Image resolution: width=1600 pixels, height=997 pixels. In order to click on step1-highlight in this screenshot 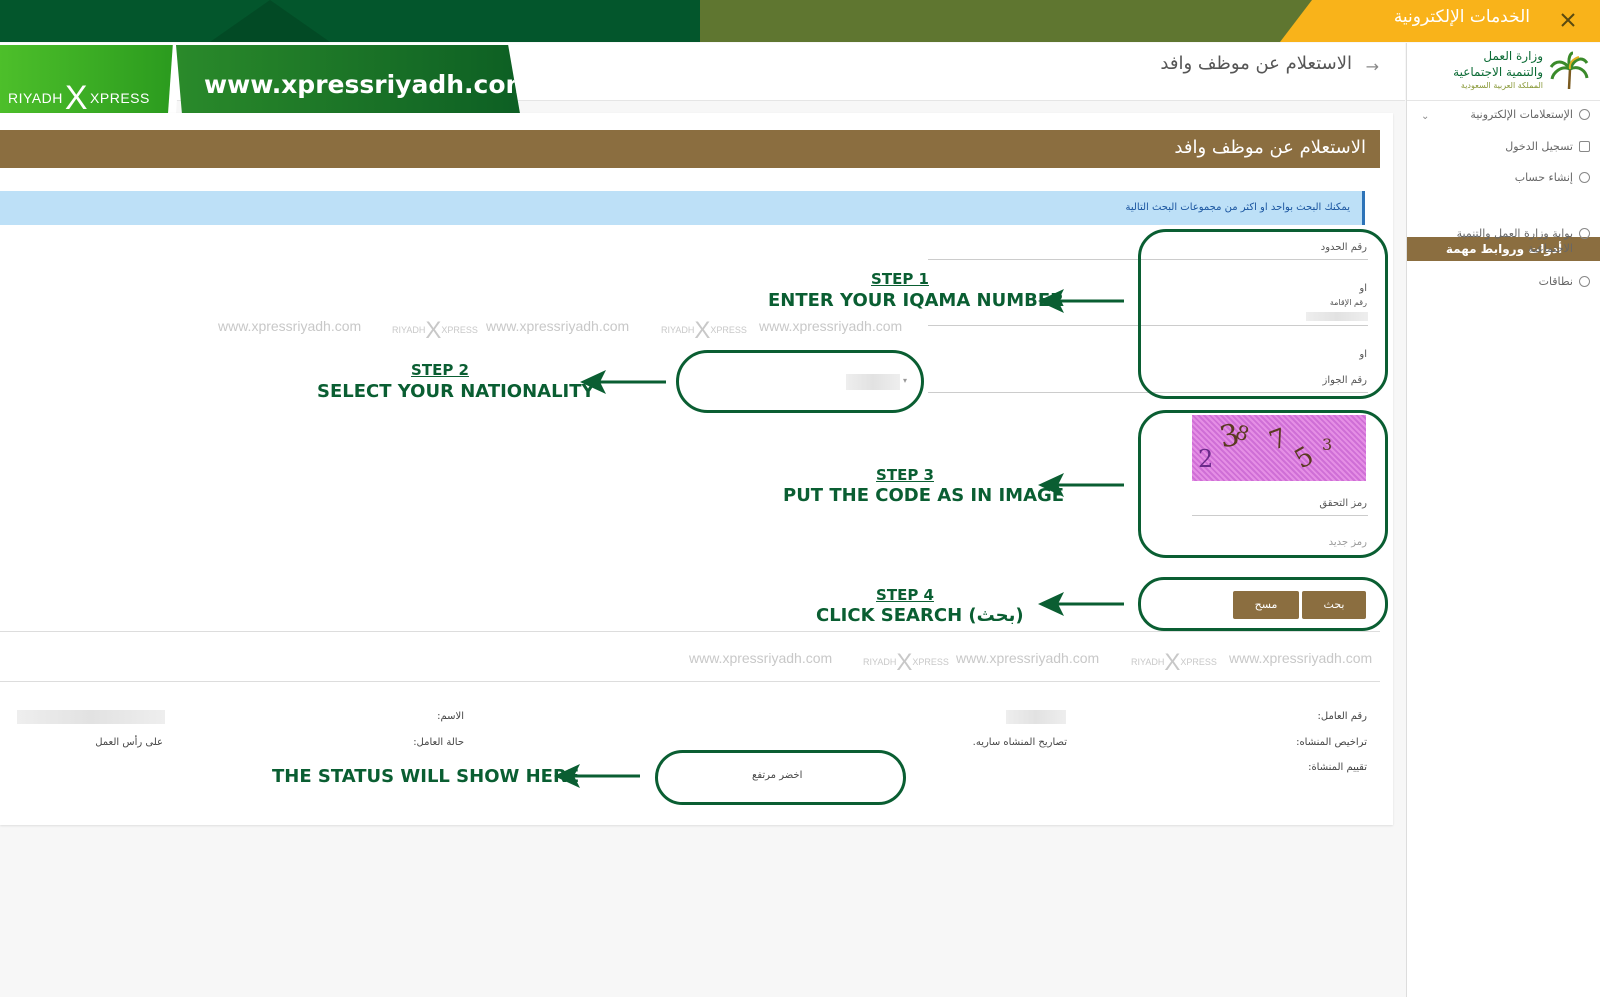, I will do `click(1263, 314)`.